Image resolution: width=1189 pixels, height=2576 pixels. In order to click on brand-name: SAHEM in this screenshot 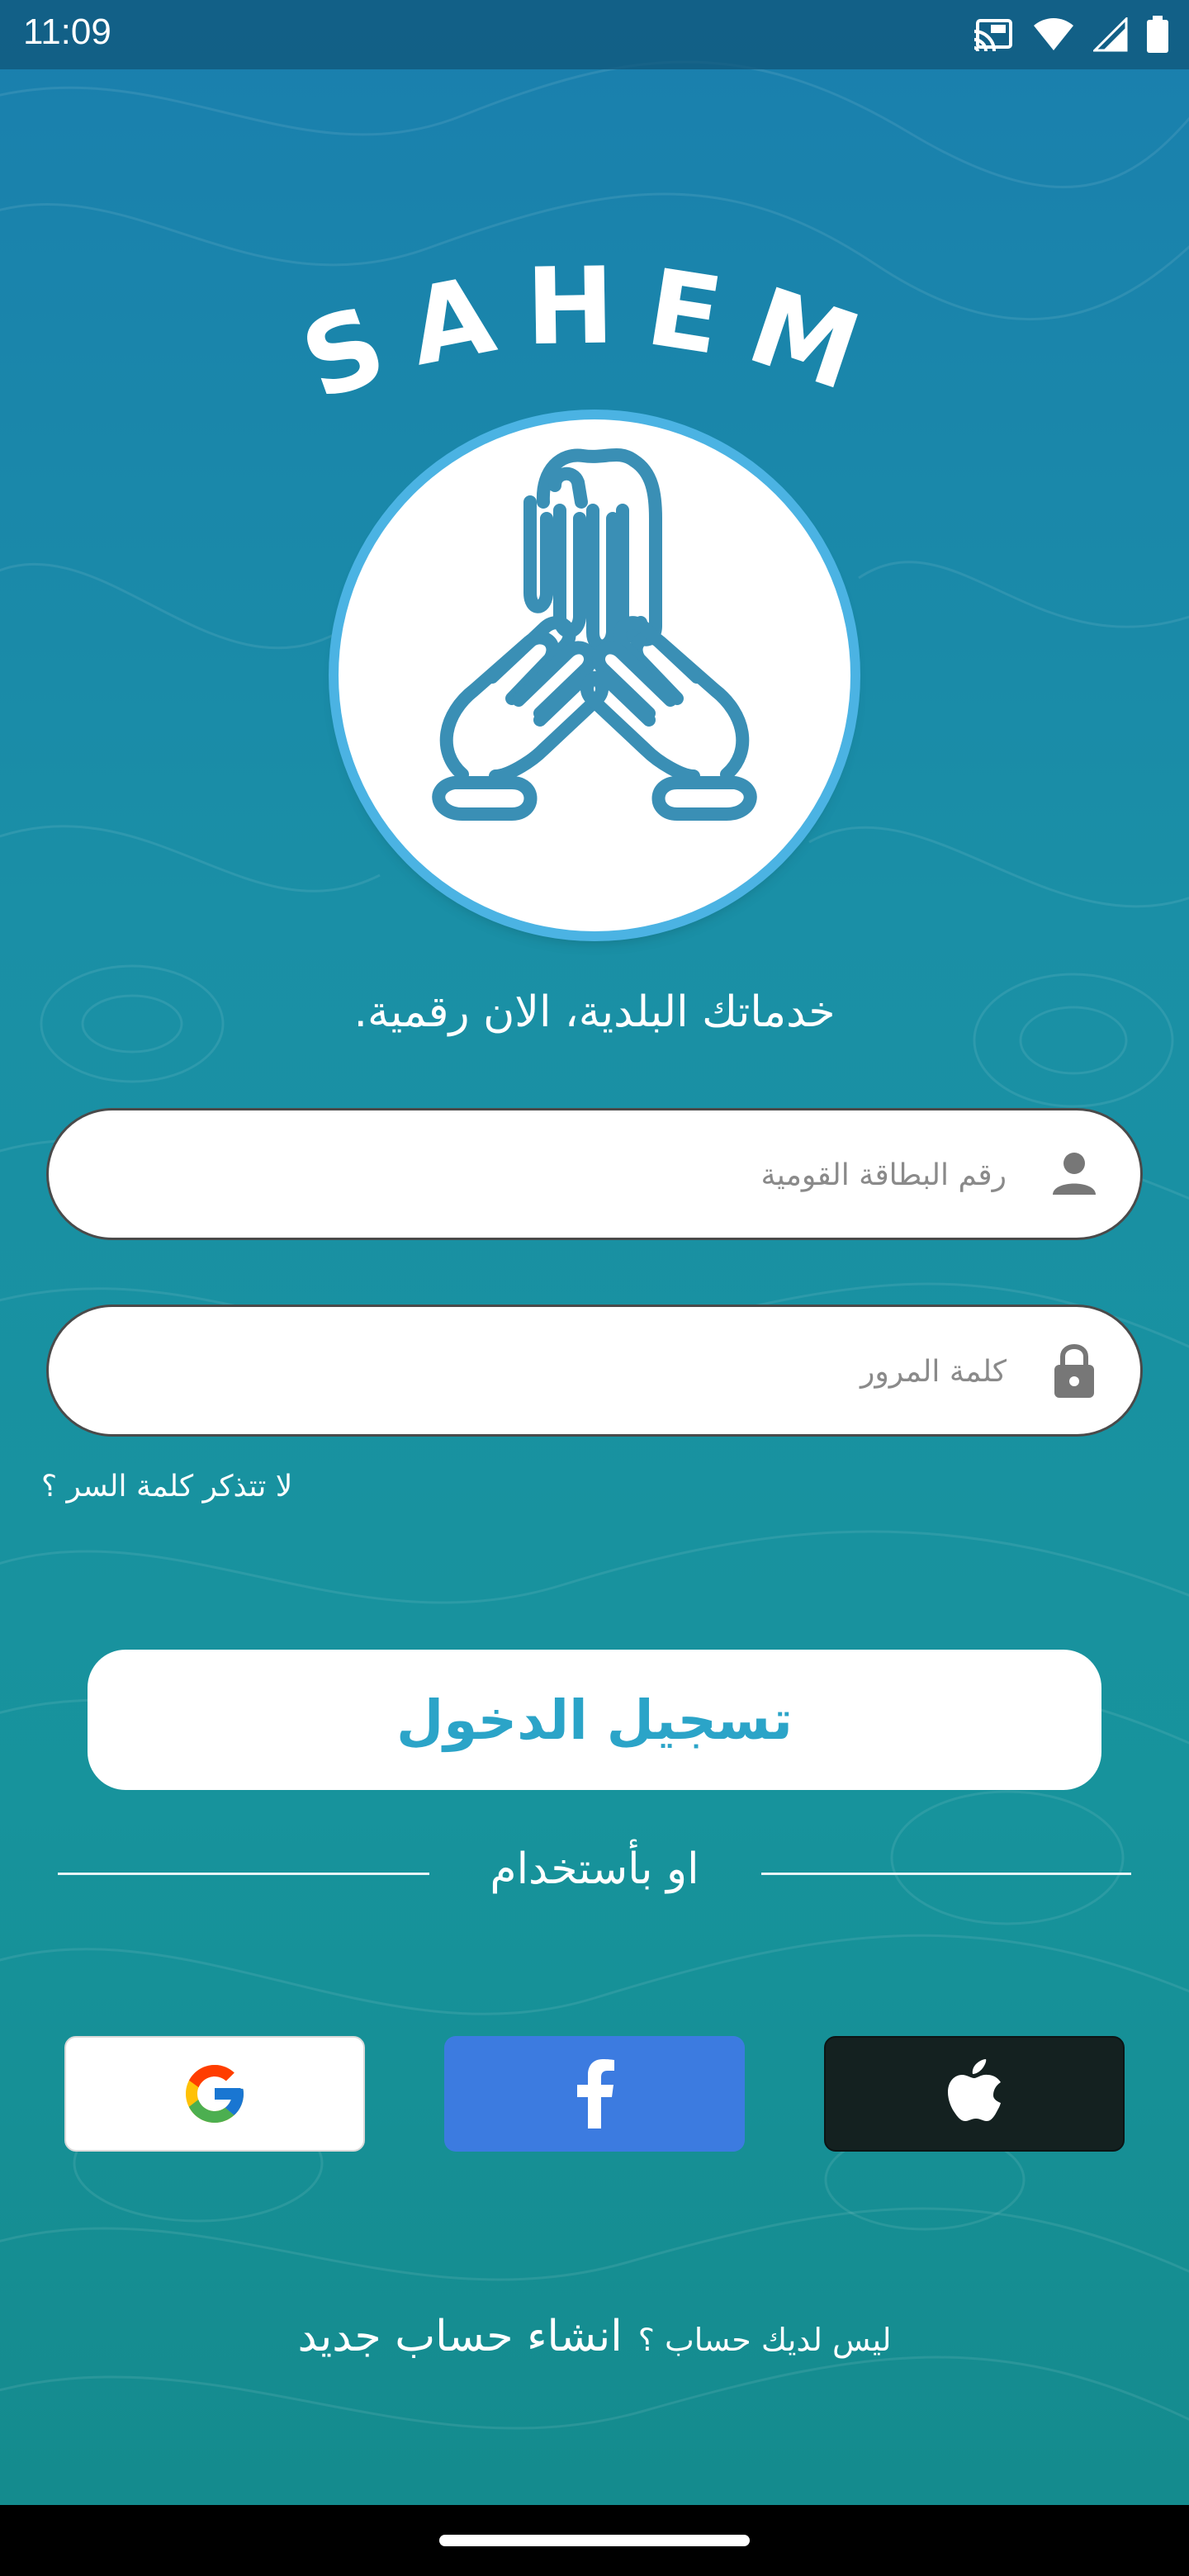, I will do `click(579, 336)`.